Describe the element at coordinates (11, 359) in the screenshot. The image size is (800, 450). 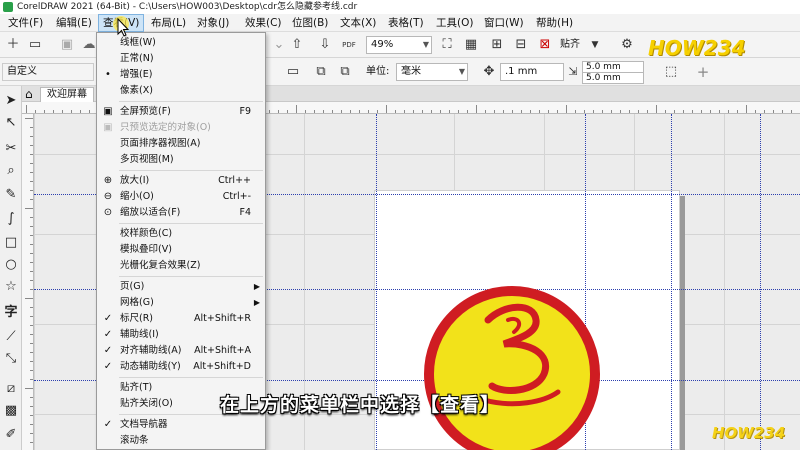
I see `connector-tool-icon: ⤡` at that location.